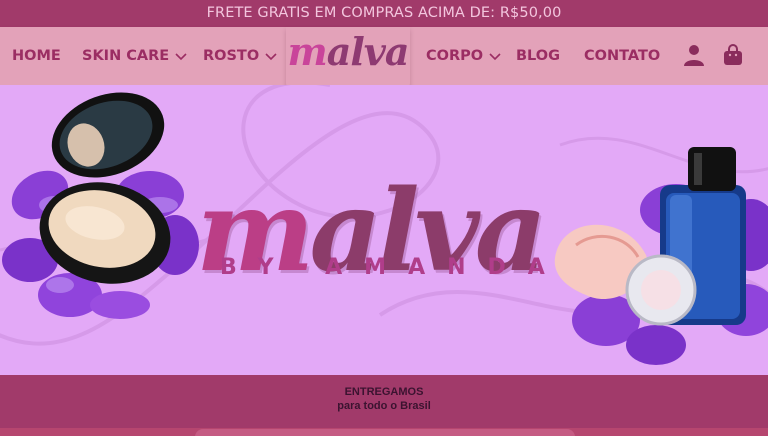 This screenshot has height=436, width=768. I want to click on nav-item-corpo: CORPO, so click(463, 56).